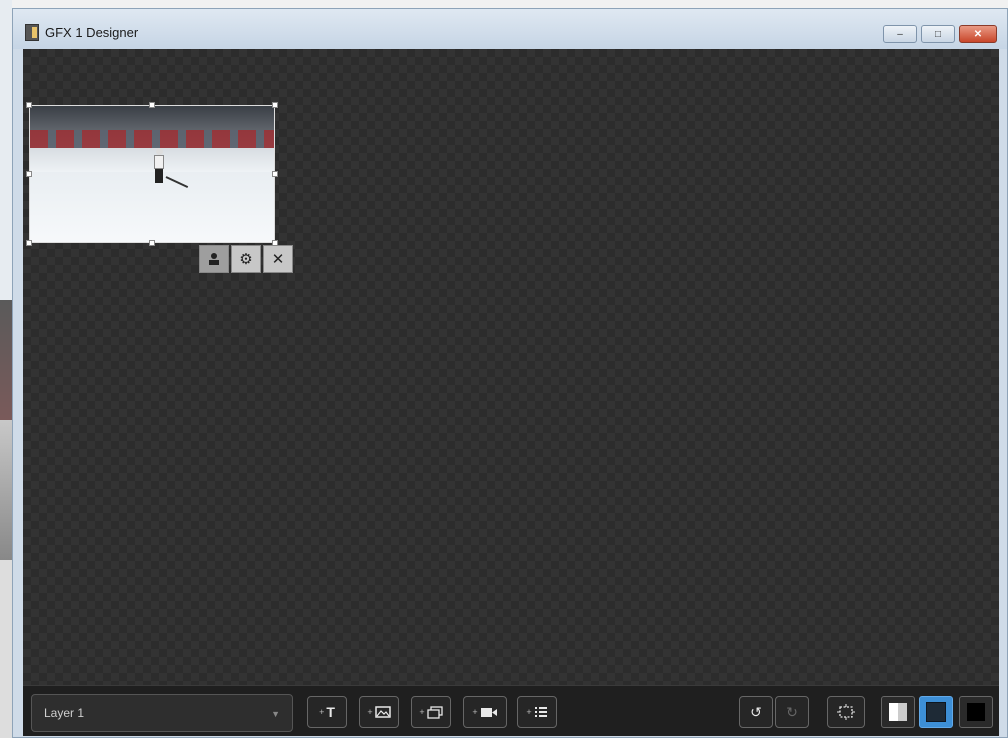 This screenshot has height=738, width=1008. What do you see at coordinates (32, 32) in the screenshot?
I see `app-icon` at bounding box center [32, 32].